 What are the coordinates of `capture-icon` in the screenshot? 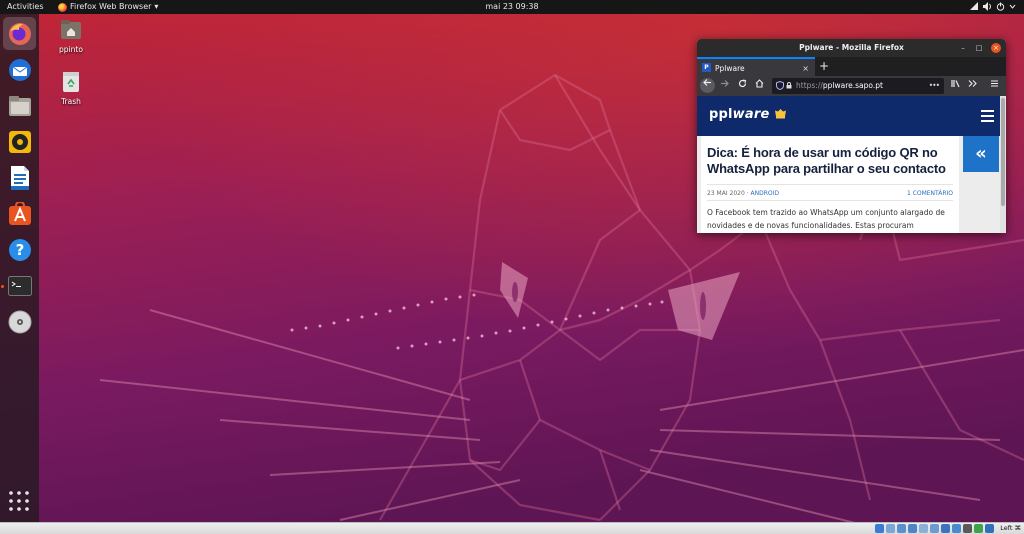 It's located at (956, 528).